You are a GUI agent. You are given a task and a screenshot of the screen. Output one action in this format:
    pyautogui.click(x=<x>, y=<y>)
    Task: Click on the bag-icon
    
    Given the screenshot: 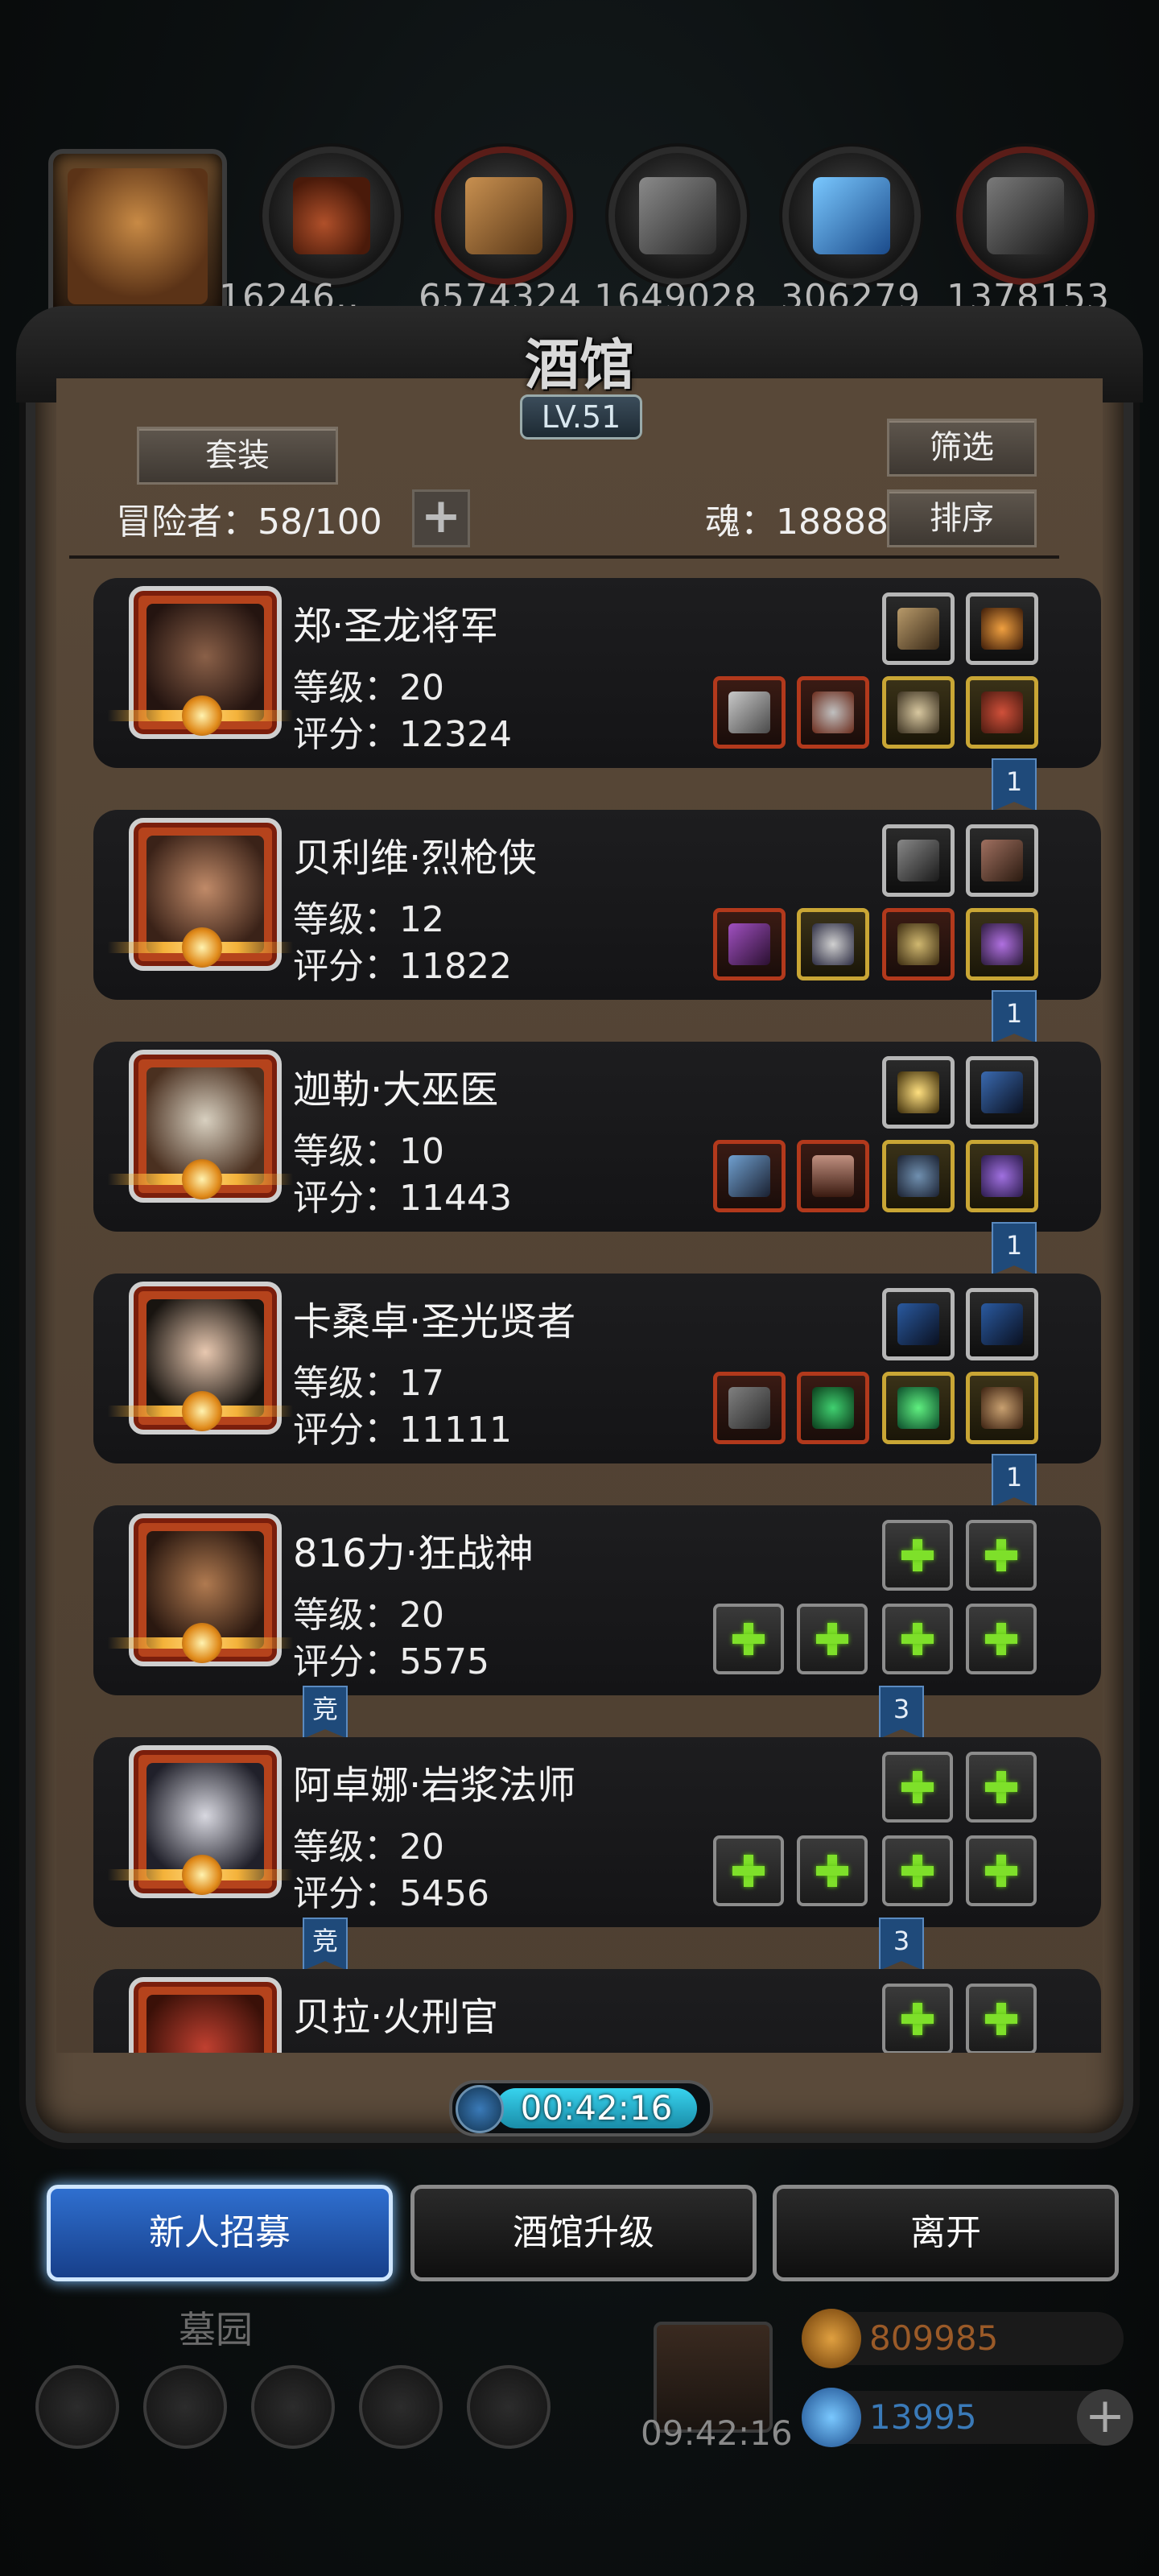 What is the action you would take?
    pyautogui.click(x=293, y=2407)
    